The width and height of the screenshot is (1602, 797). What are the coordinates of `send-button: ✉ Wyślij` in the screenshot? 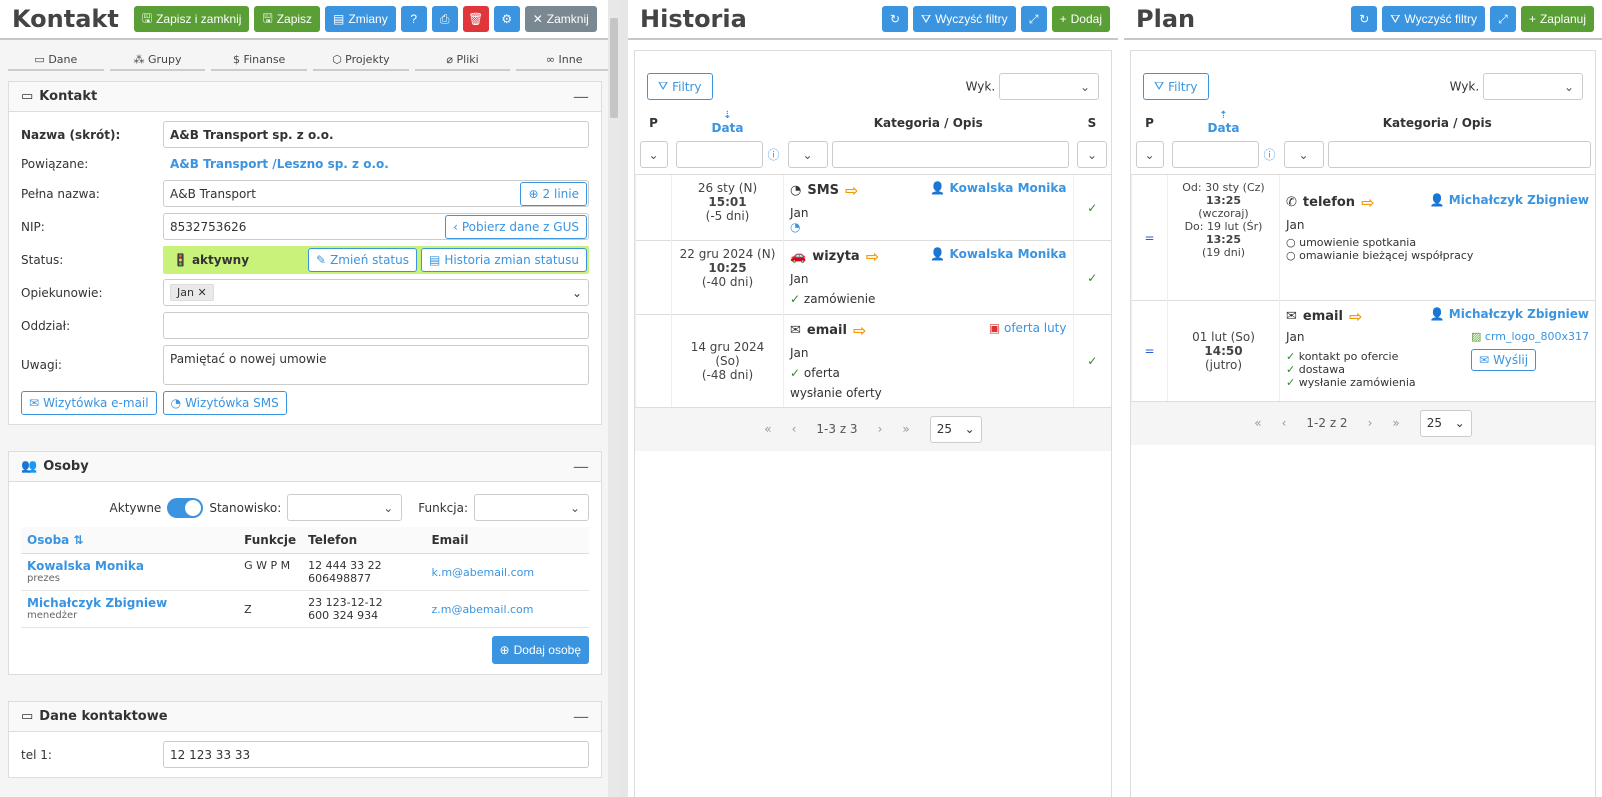 It's located at (1504, 360).